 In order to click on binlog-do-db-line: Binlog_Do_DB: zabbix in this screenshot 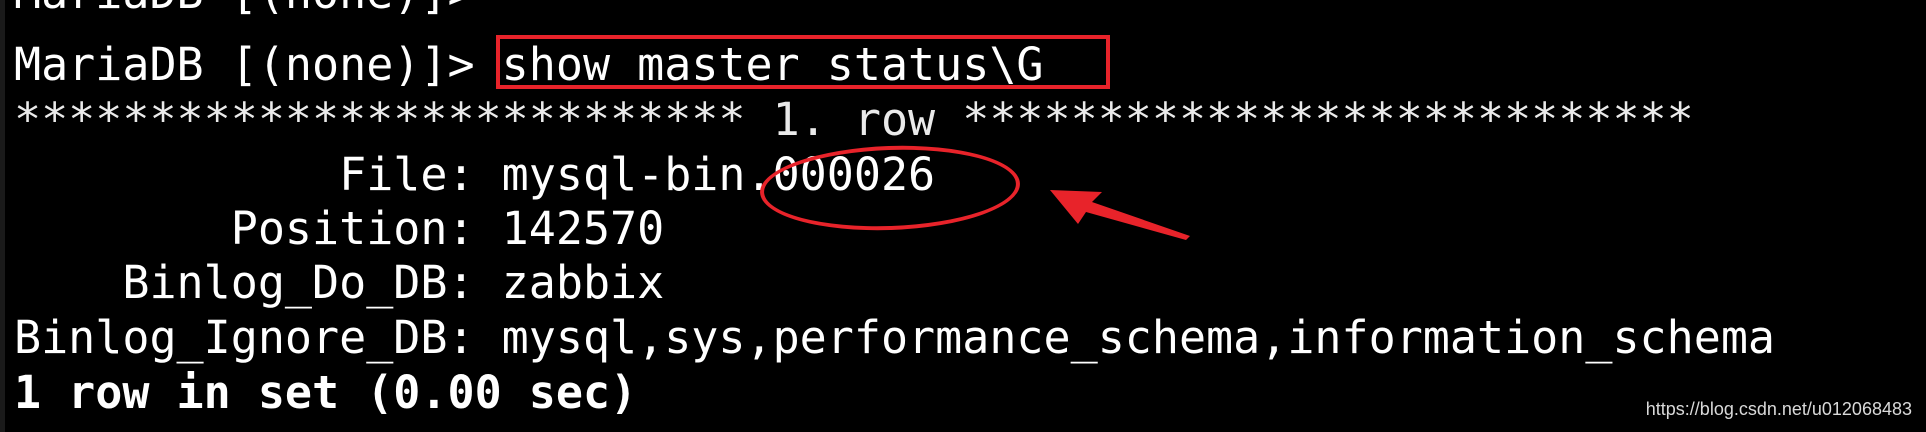, I will do `click(339, 282)`.